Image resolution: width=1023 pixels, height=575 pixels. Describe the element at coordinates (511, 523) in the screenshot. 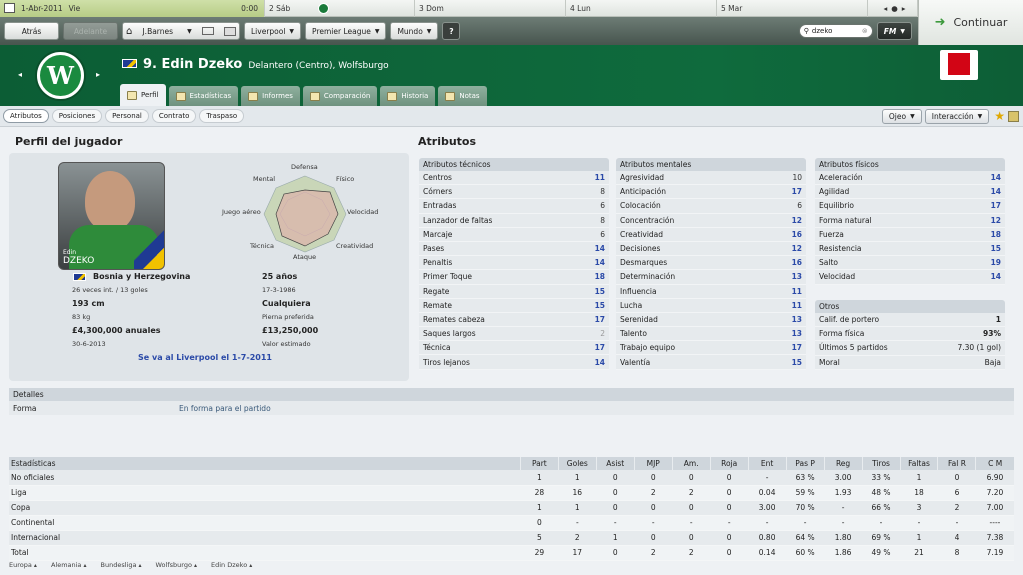

I see `stats-row: Continental 0- - - - - - - - - - - ----` at that location.